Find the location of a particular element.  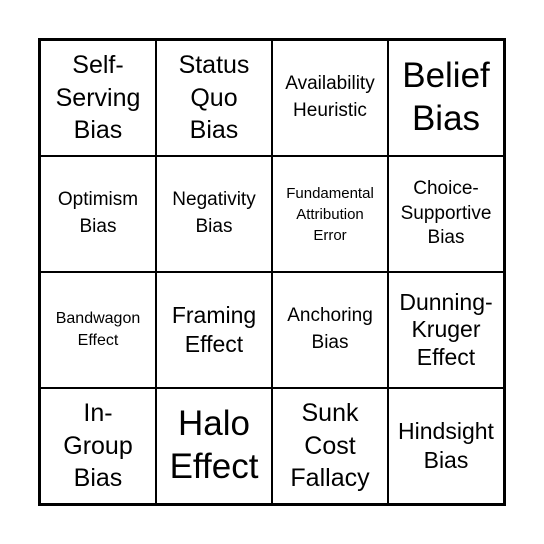

bingo-cell: Halo Effect is located at coordinates (214, 446).